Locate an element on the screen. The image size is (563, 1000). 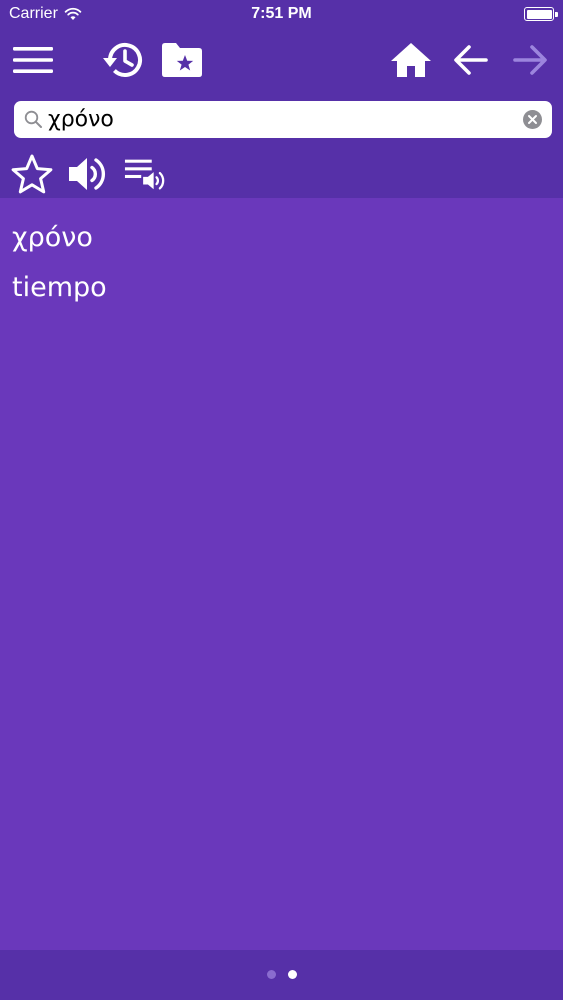
entry-translation: tiempo is located at coordinates (59, 287).